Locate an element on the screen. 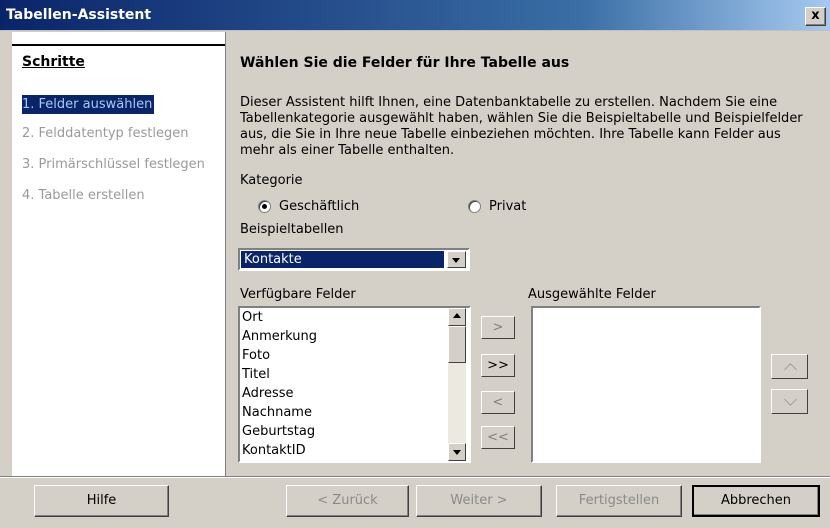 The image size is (830, 528). add-field-button: > is located at coordinates (498, 327).